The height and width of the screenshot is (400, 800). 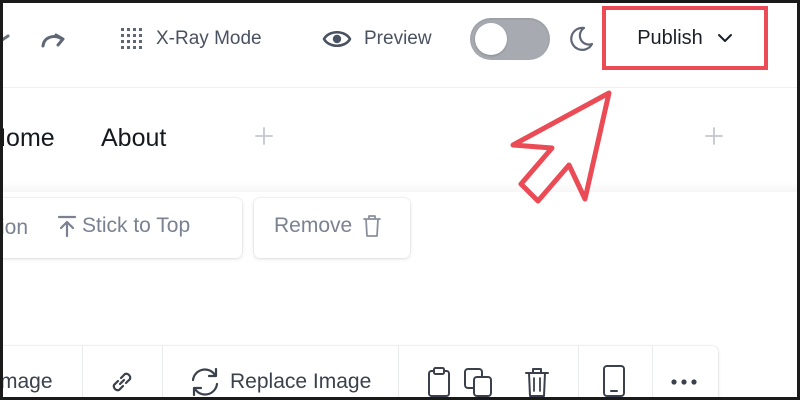 I want to click on clipboard-icon, so click(x=439, y=382).